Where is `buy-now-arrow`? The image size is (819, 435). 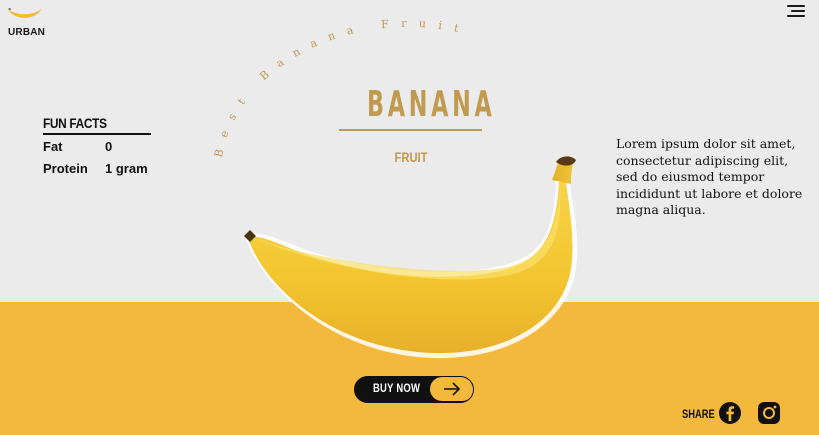 buy-now-arrow is located at coordinates (451, 389).